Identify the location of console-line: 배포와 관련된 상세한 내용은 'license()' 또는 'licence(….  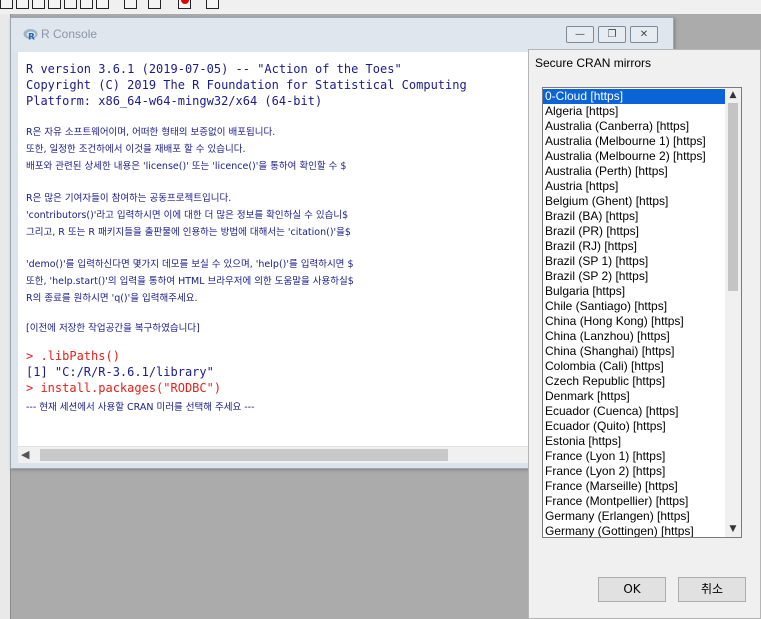
(186, 166).